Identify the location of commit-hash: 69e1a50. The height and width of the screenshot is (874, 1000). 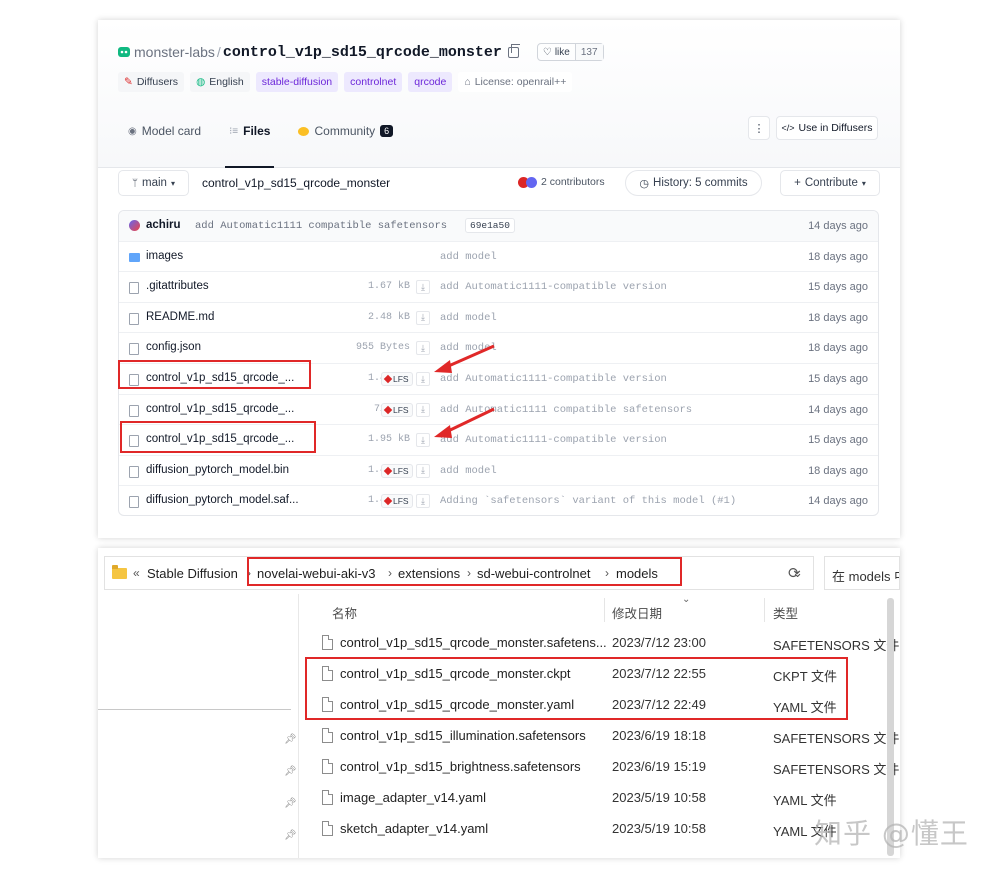
(490, 225).